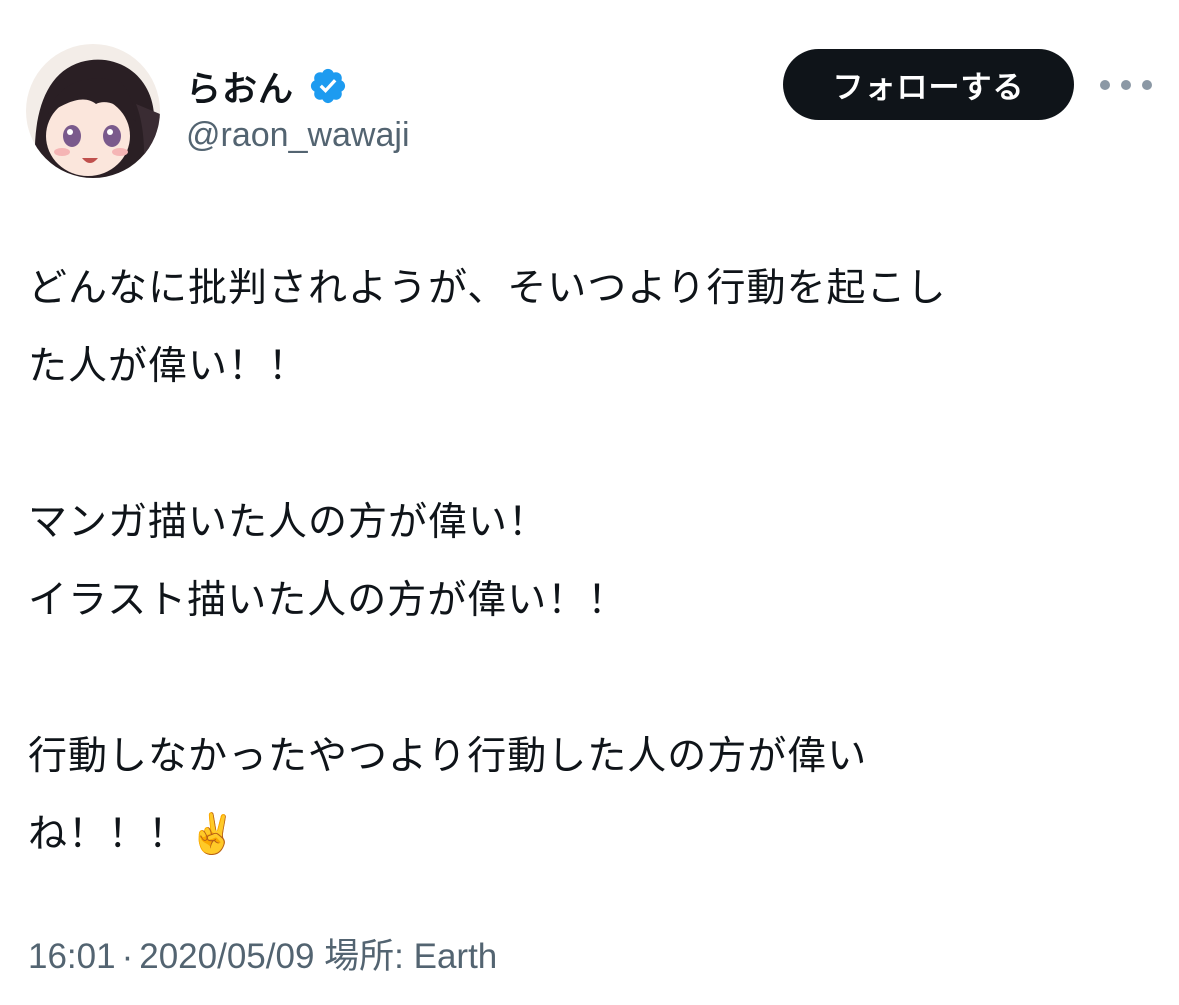 The width and height of the screenshot is (1179, 1005). Describe the element at coordinates (328, 600) in the screenshot. I see `tweet-line: イラスト描いた人の方が偉い！！` at that location.